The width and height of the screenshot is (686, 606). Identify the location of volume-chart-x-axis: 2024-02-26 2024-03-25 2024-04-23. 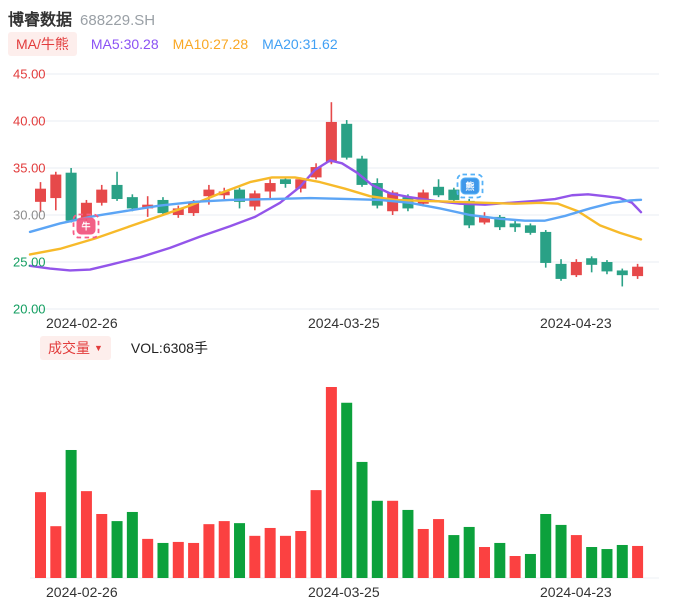
(343, 593).